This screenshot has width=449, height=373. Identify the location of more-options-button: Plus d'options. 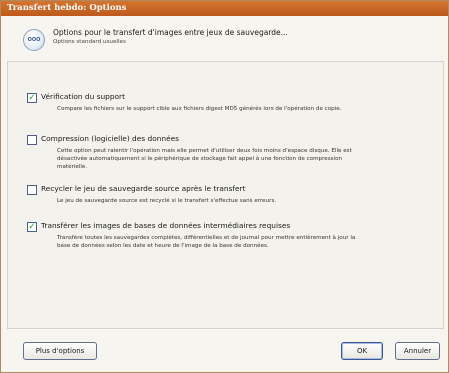
(60, 351).